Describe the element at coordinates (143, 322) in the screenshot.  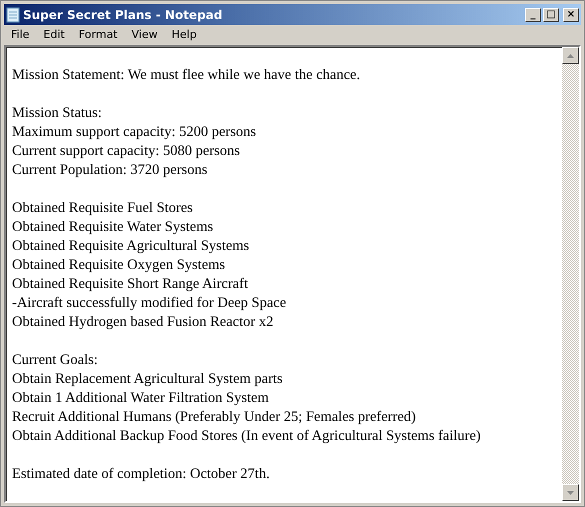
I see `text-line: Obtained Hydrogen based Fusion Reactor x2` at that location.